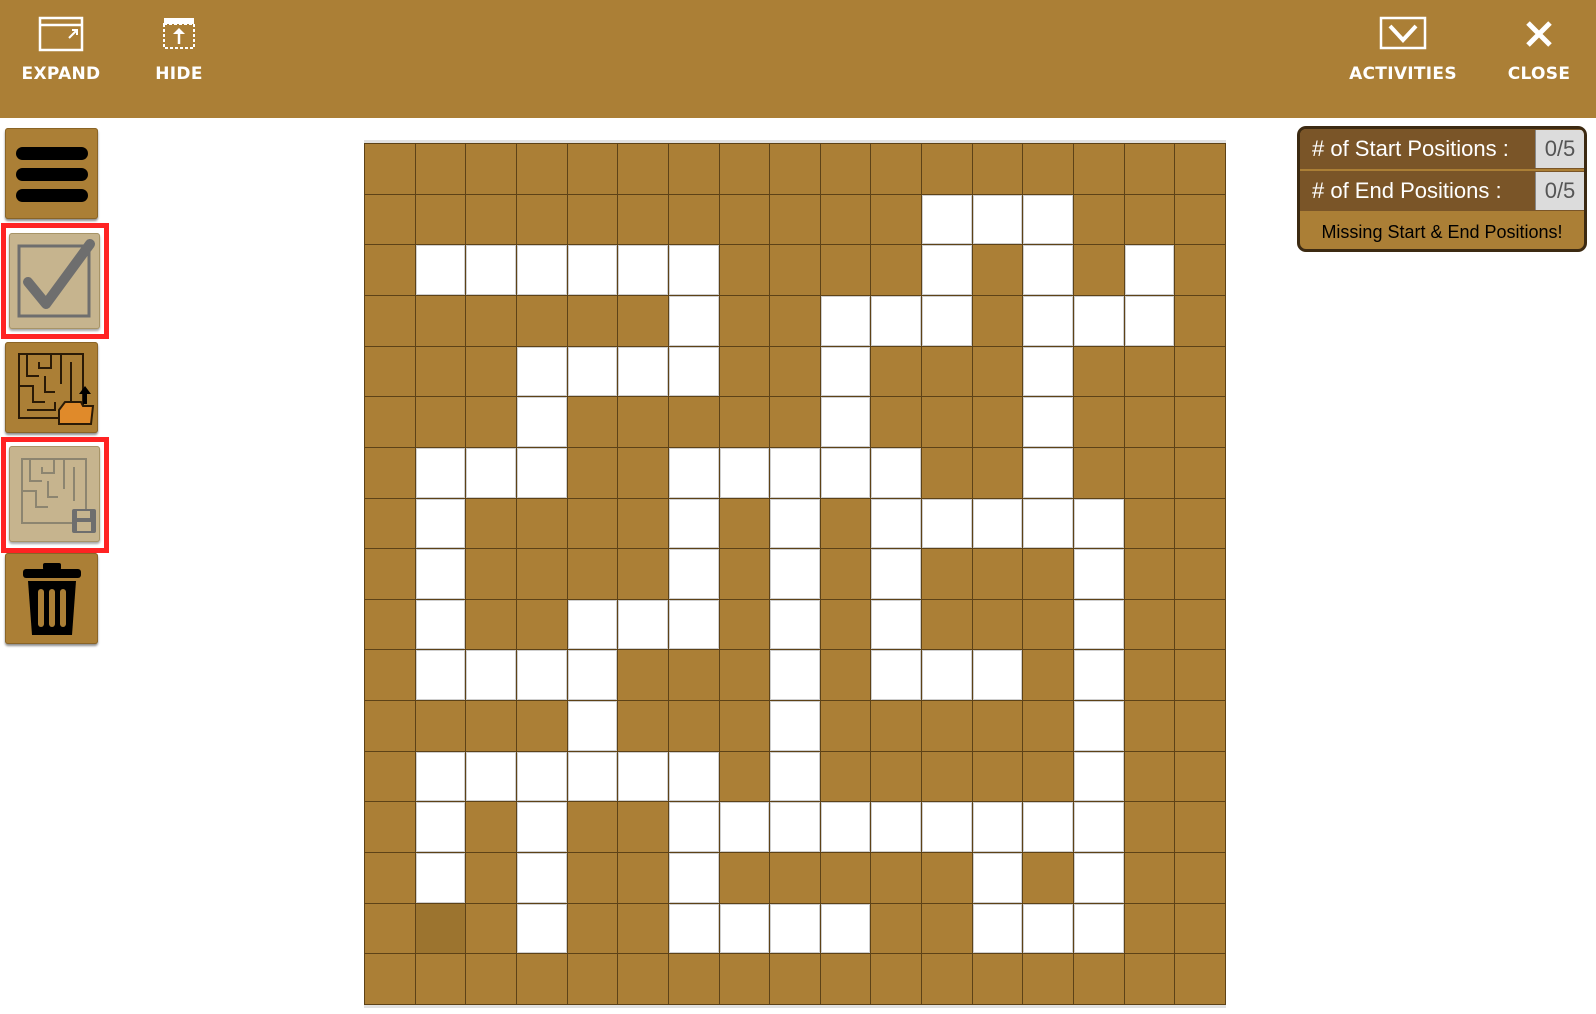 This screenshot has height=1014, width=1596. What do you see at coordinates (54, 281) in the screenshot?
I see `check-button` at bounding box center [54, 281].